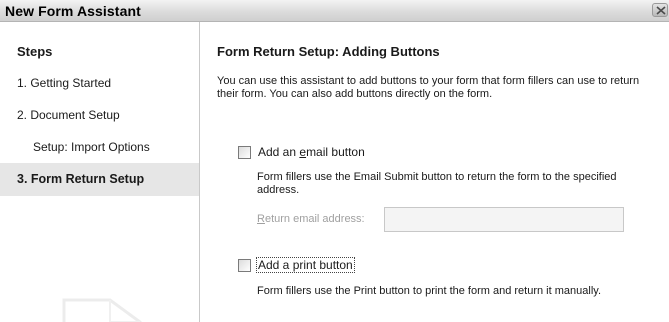  What do you see at coordinates (334, 11) in the screenshot?
I see `title-bar: New Form Assistant` at bounding box center [334, 11].